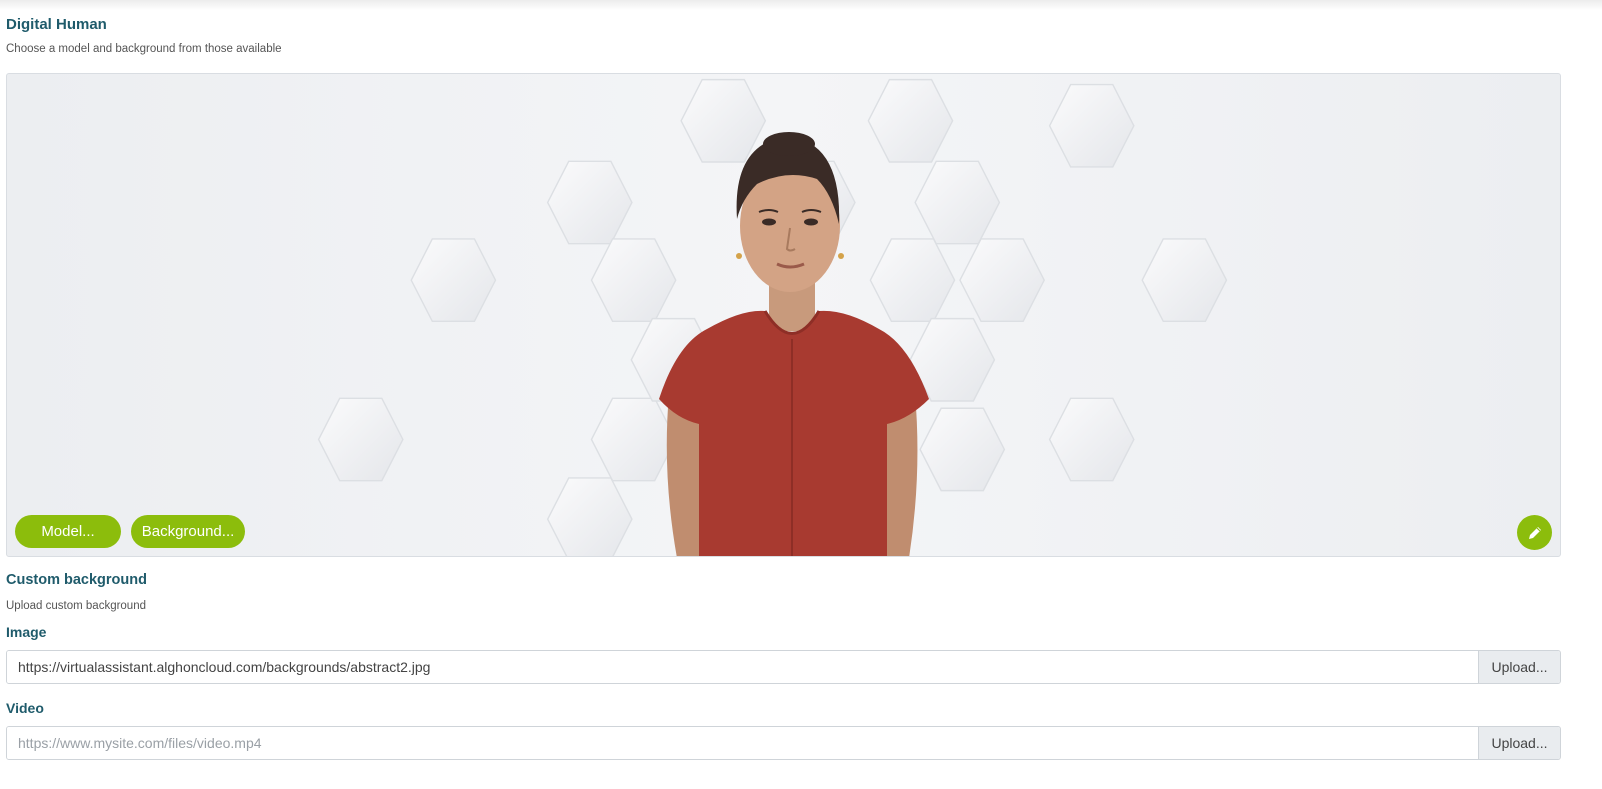 The image size is (1602, 789). Describe the element at coordinates (742, 743) in the screenshot. I see `video-url-input` at that location.